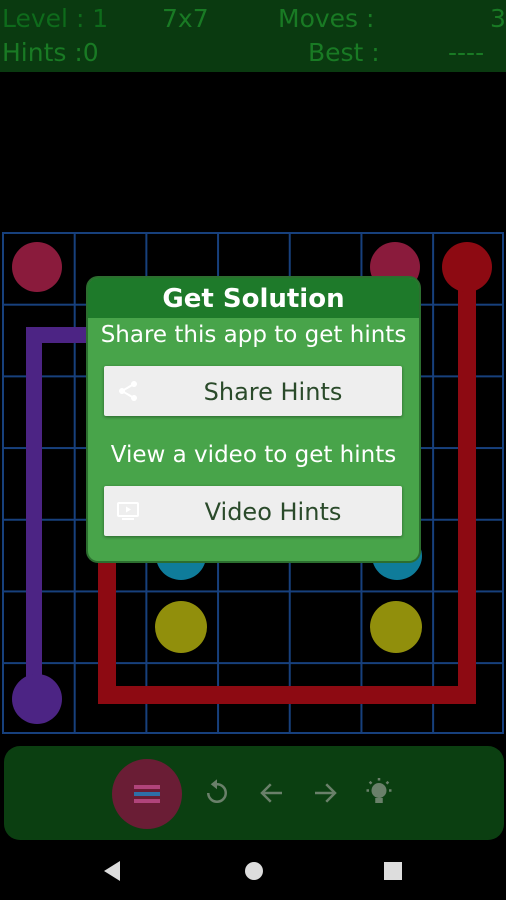 This screenshot has height=900, width=506. What do you see at coordinates (37, 267) in the screenshot?
I see `pink-dot` at bounding box center [37, 267].